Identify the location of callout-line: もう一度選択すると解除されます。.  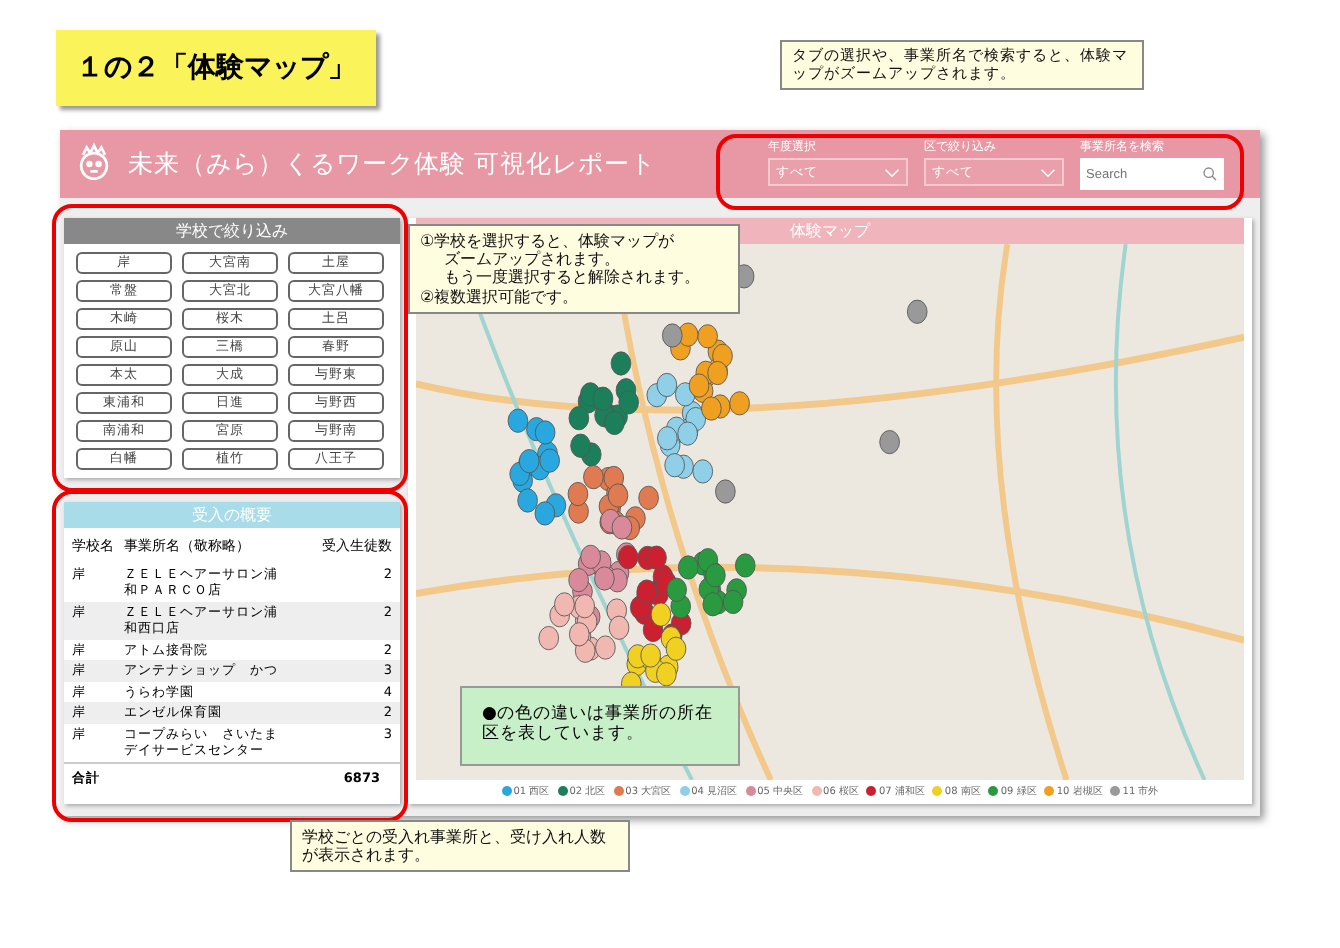
(572, 278).